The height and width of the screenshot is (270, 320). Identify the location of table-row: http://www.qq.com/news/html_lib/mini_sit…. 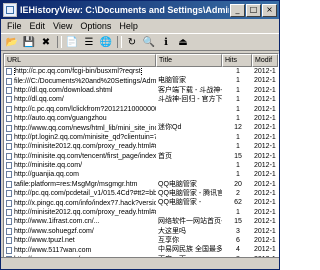
(141, 127).